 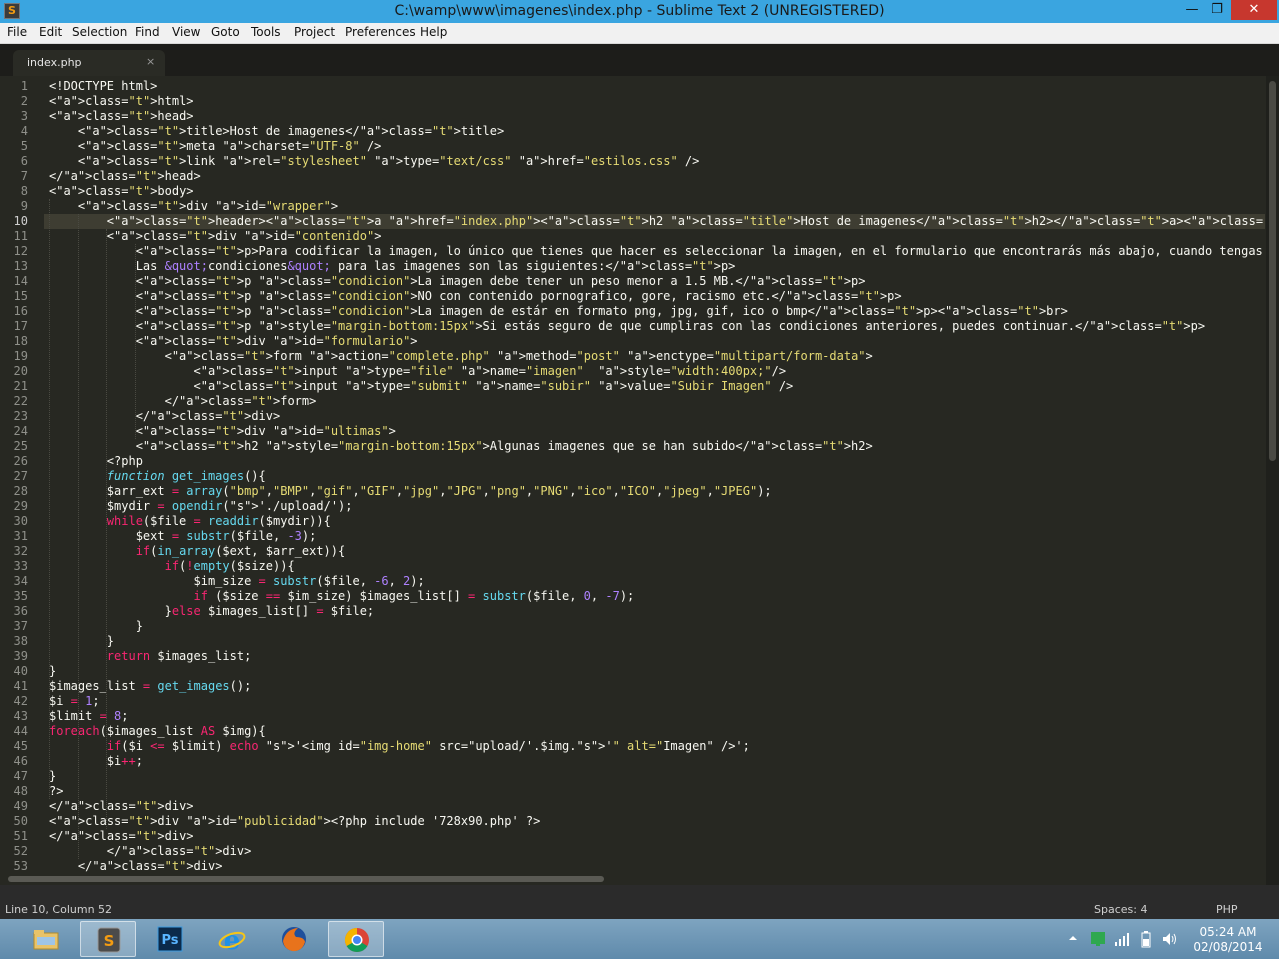 What do you see at coordinates (96, 761) in the screenshot?
I see `code-line: $i++;` at bounding box center [96, 761].